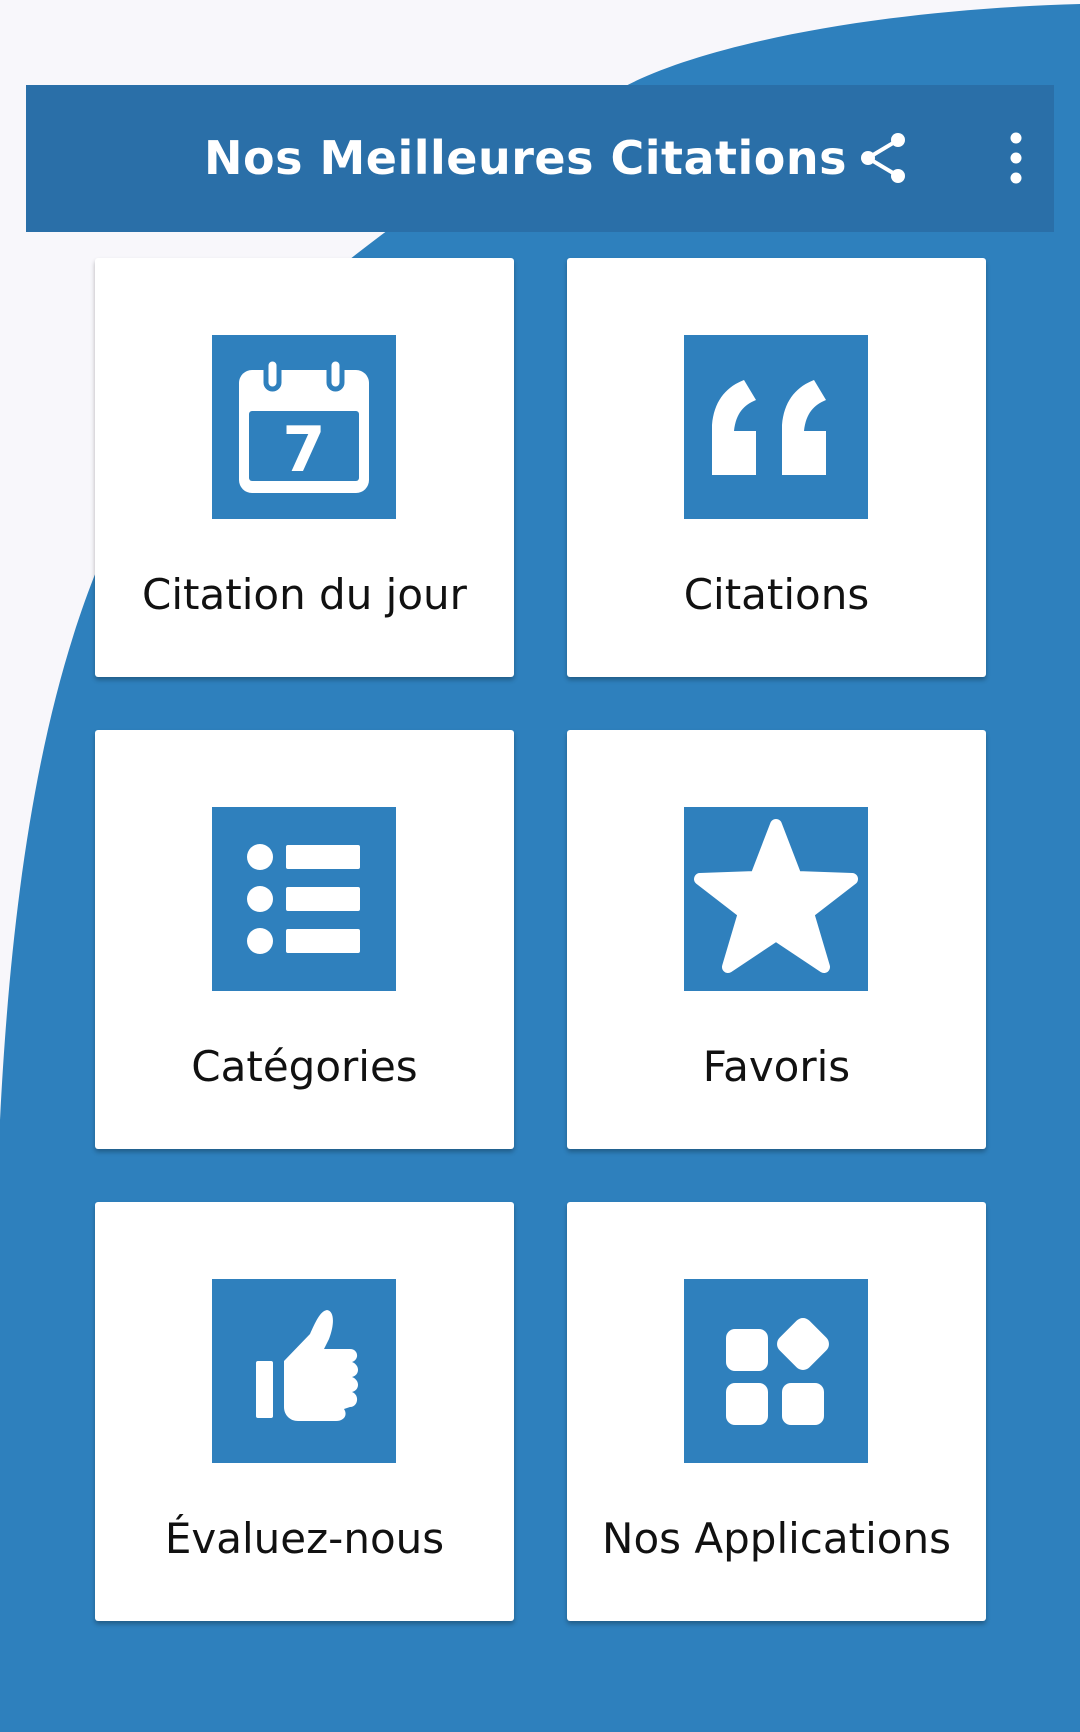 This screenshot has height=1732, width=1080. I want to click on star-icon, so click(776, 896).